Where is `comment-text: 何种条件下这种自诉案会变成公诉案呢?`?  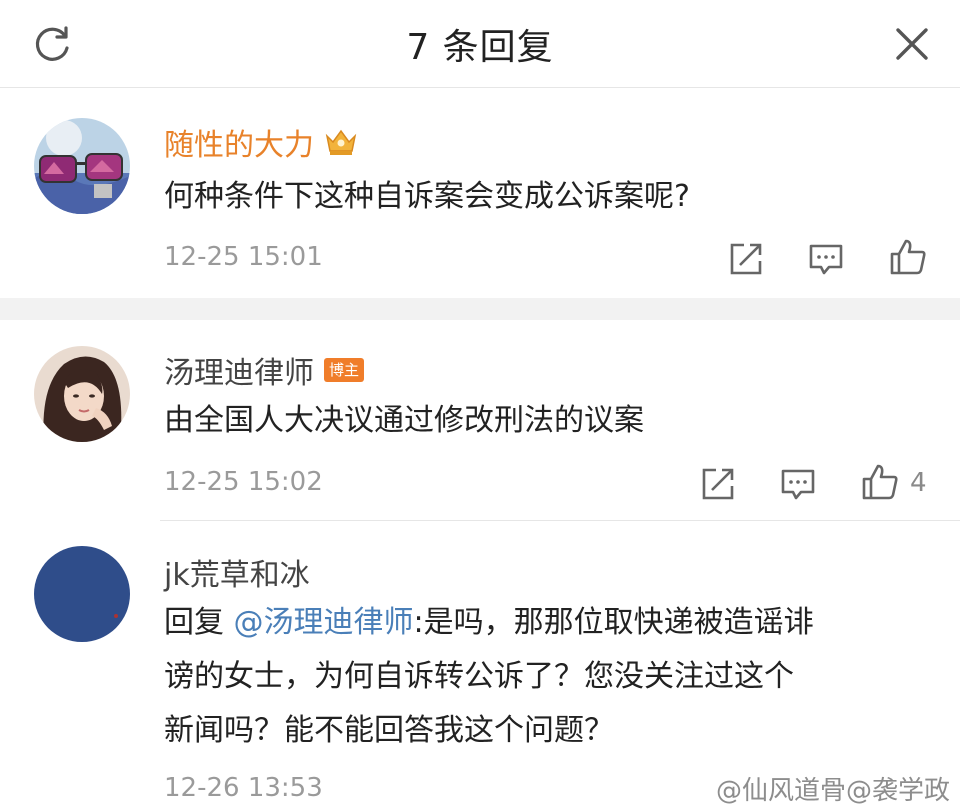
comment-text: 何种条件下这种自诉案会变成公诉案呢? is located at coordinates (427, 196).